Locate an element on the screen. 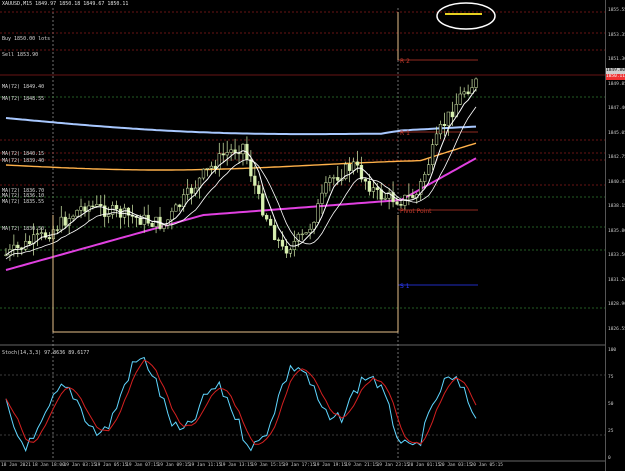  pivot-point-label: Pivot Point is located at coordinates (416, 211).